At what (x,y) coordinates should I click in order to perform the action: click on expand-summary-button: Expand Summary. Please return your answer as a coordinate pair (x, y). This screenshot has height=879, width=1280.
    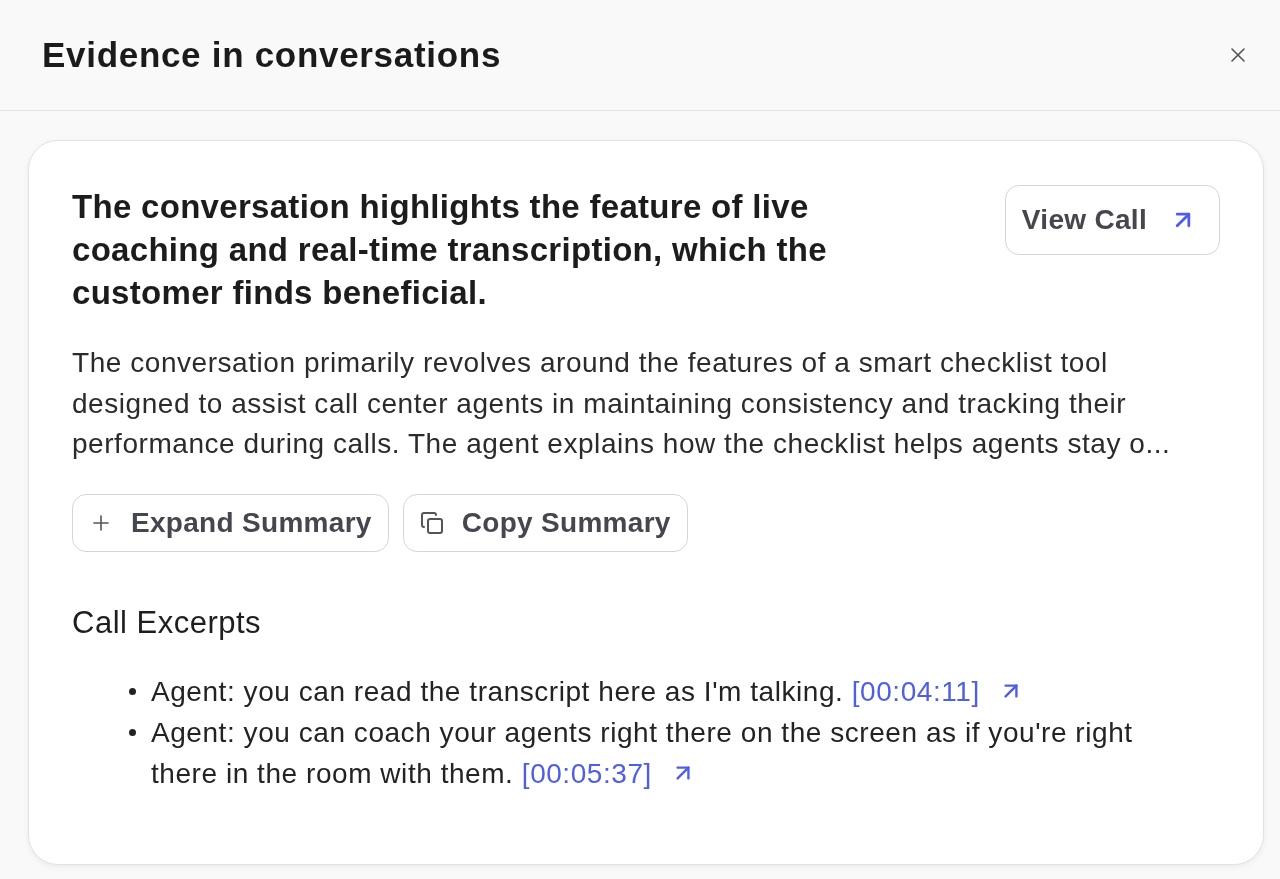
    Looking at the image, I should click on (230, 522).